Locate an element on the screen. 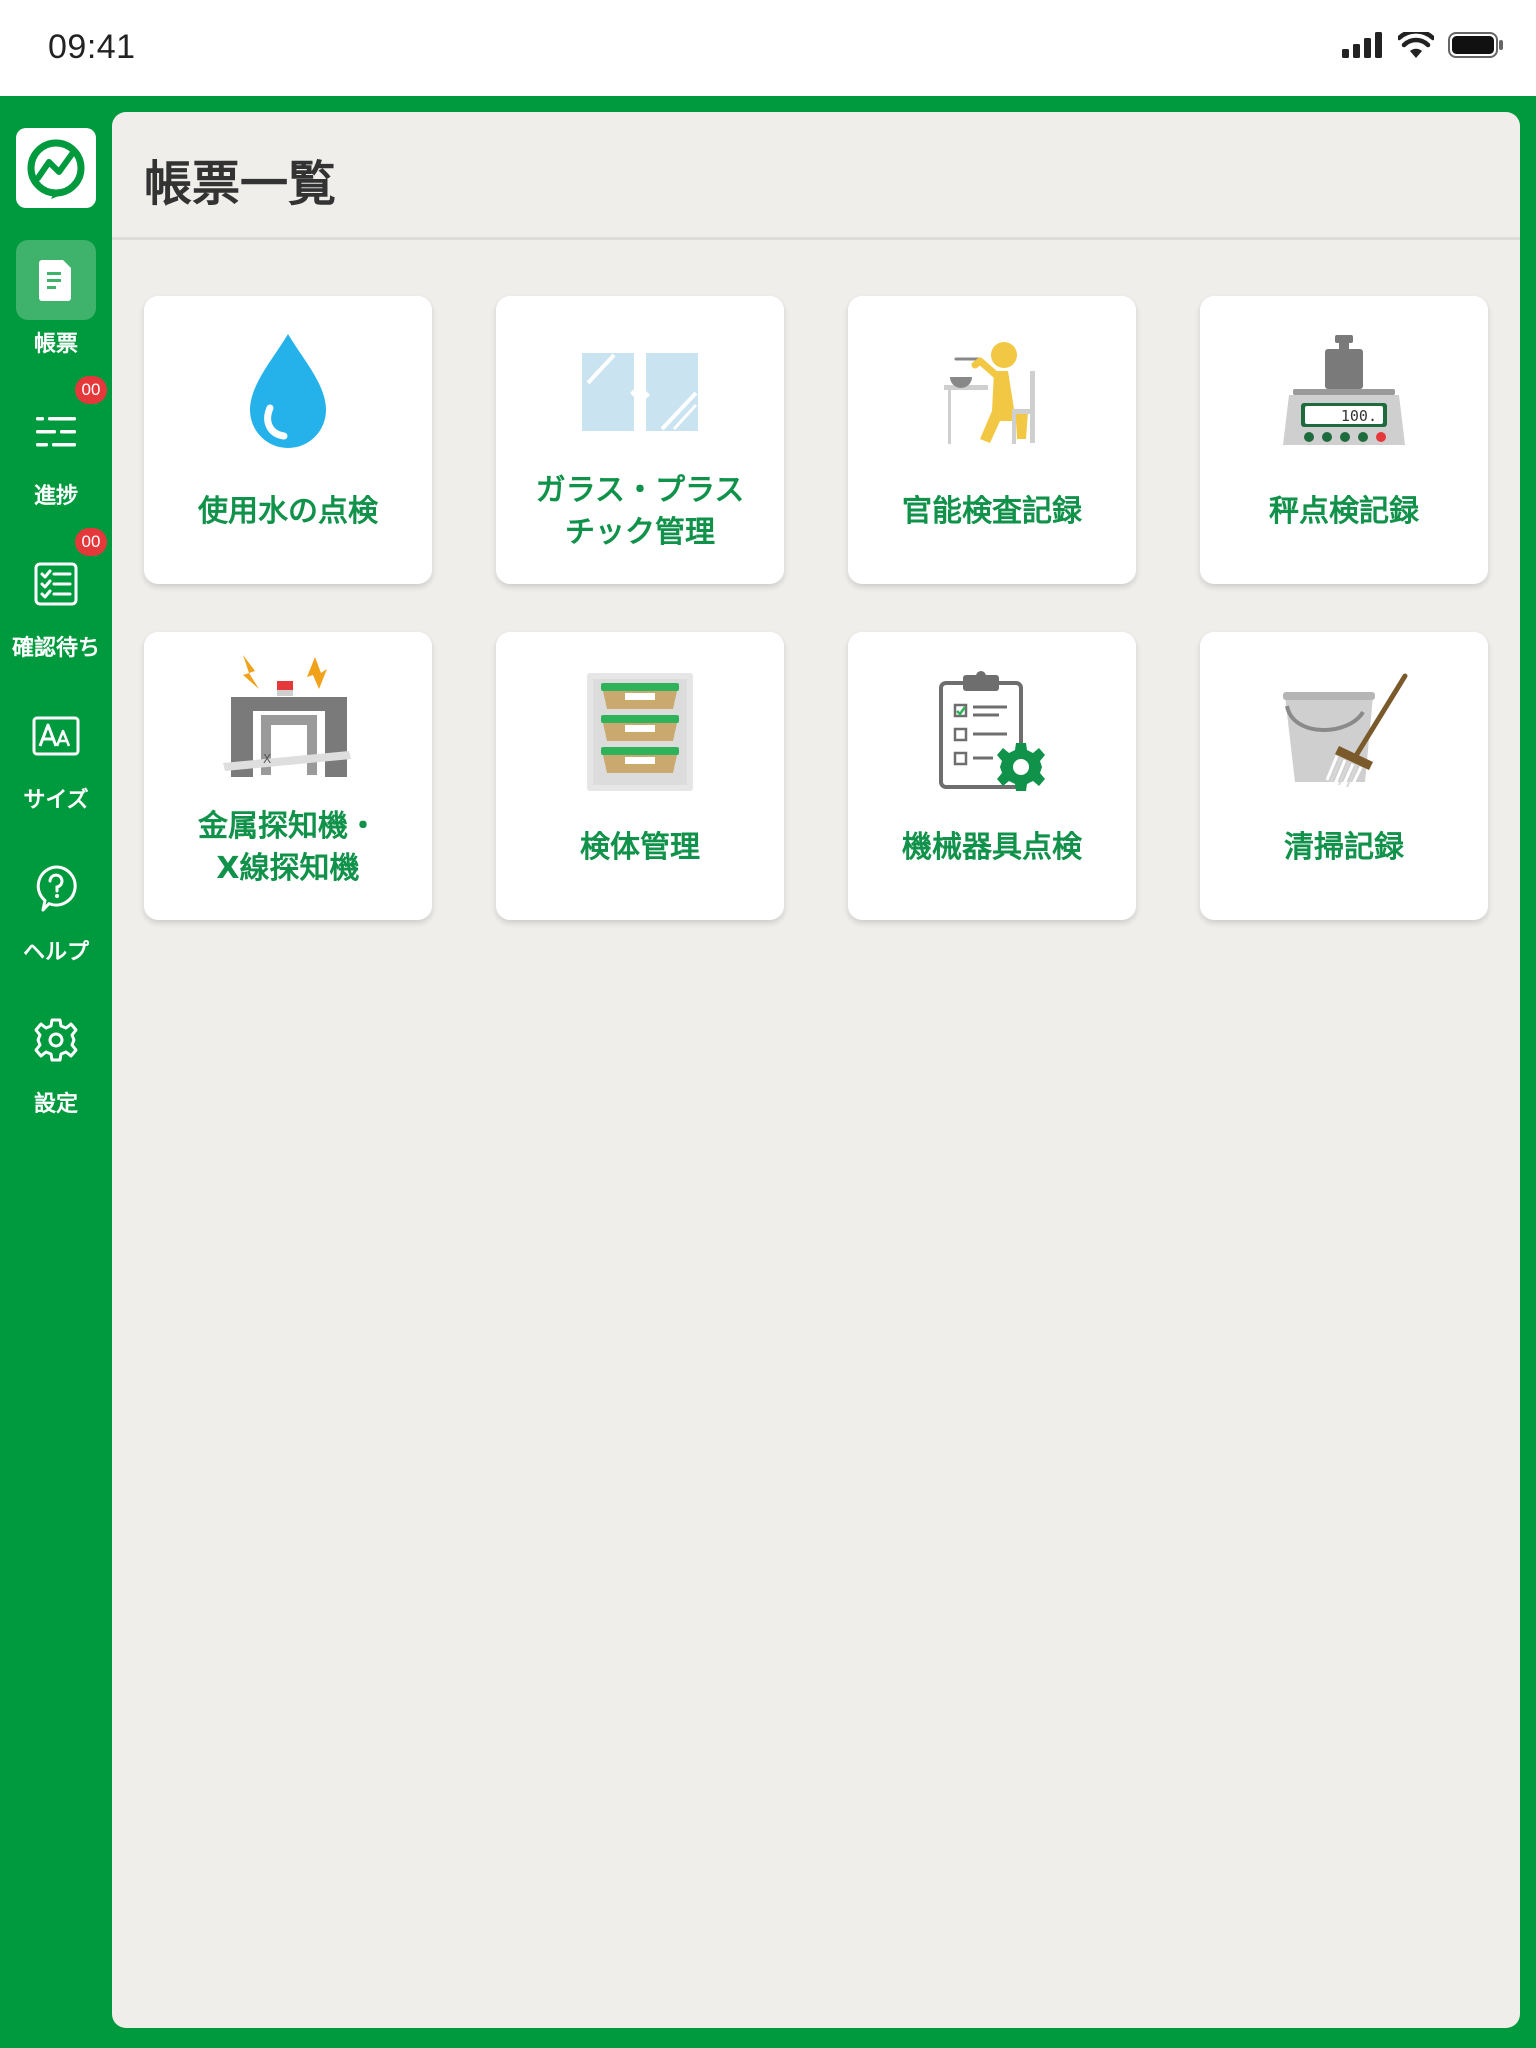  status-icons is located at coordinates (1423, 45).